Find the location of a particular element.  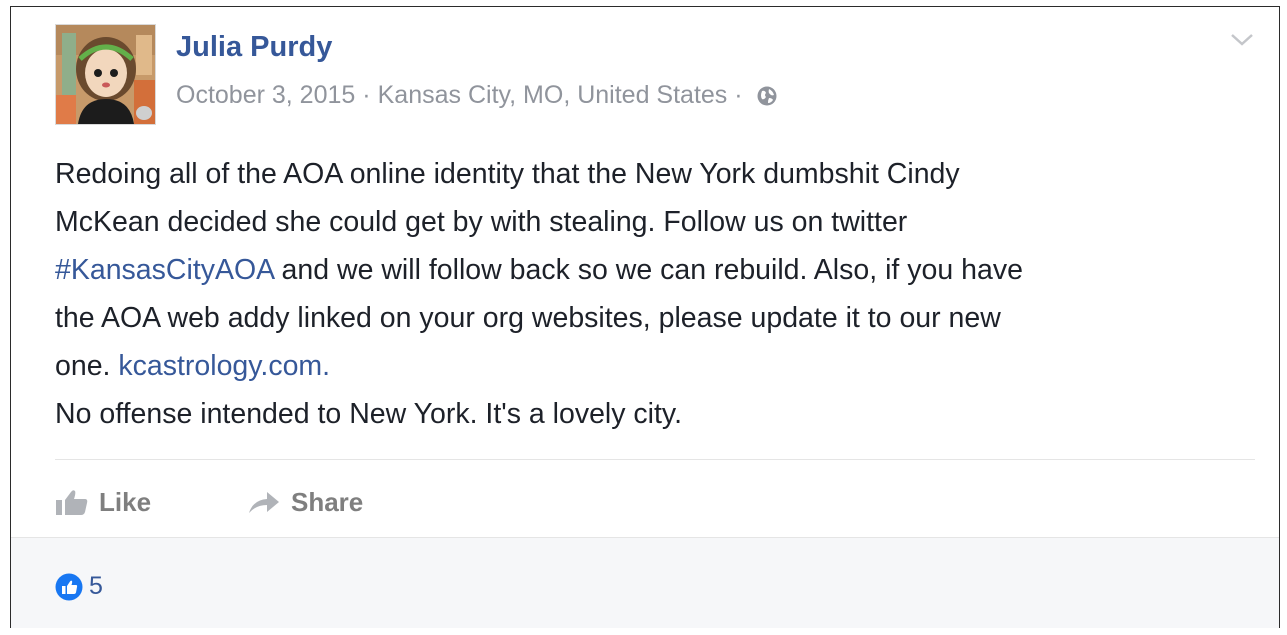

hashtag-link: #KansasCityAOA is located at coordinates (164, 270).